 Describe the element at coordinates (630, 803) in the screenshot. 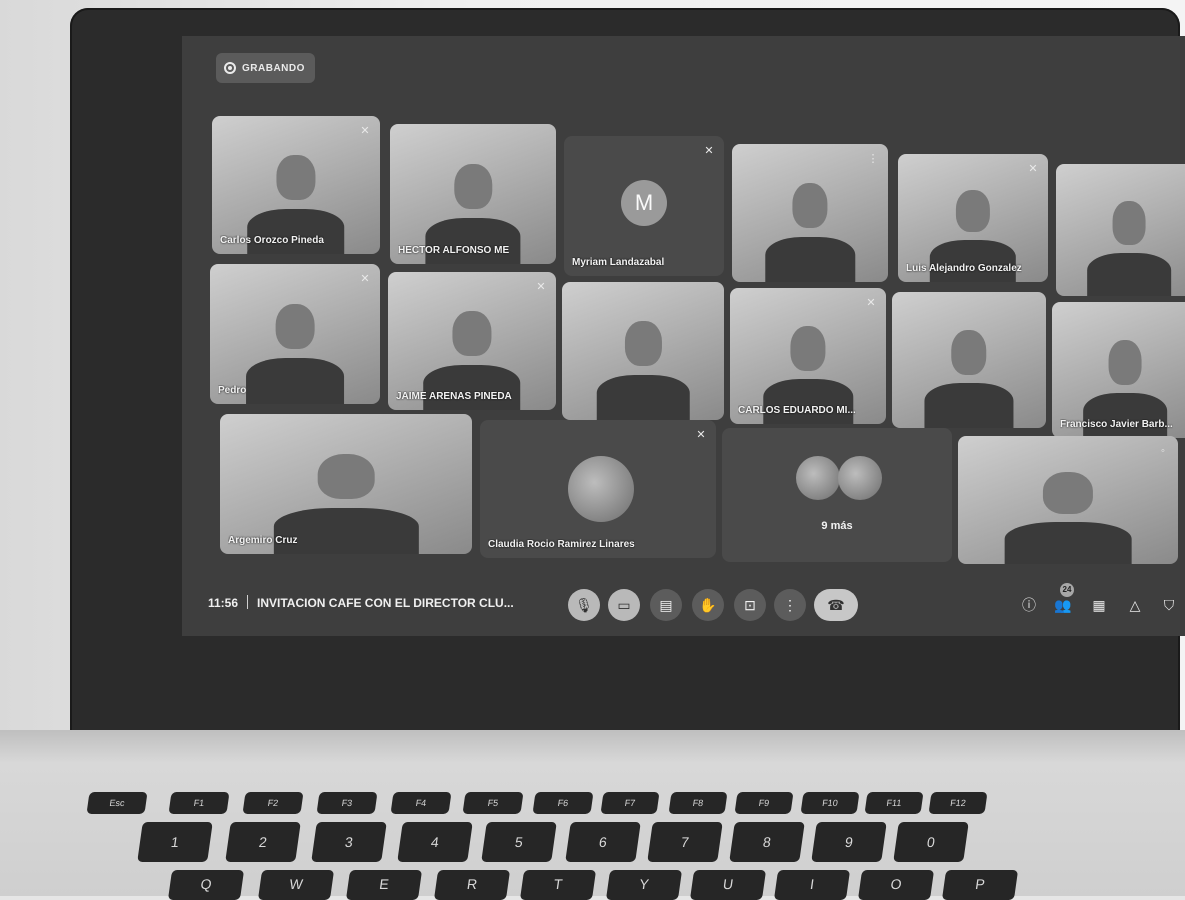

I see `key-f7: F7` at that location.